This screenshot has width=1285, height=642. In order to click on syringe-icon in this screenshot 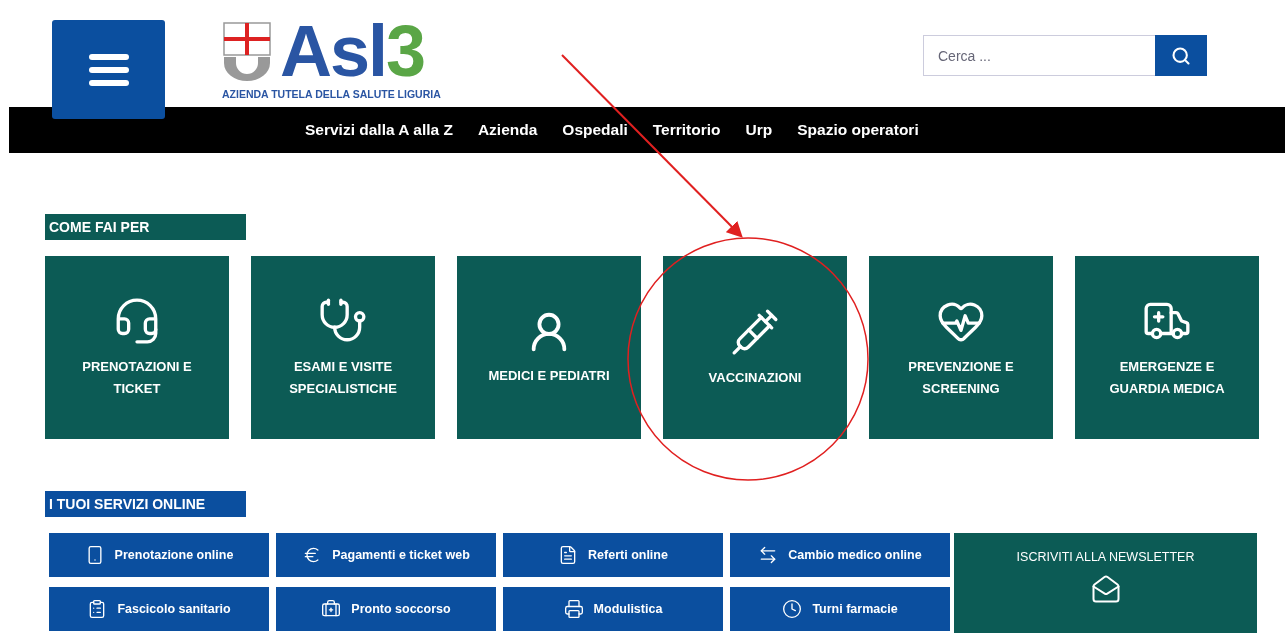, I will do `click(755, 331)`.